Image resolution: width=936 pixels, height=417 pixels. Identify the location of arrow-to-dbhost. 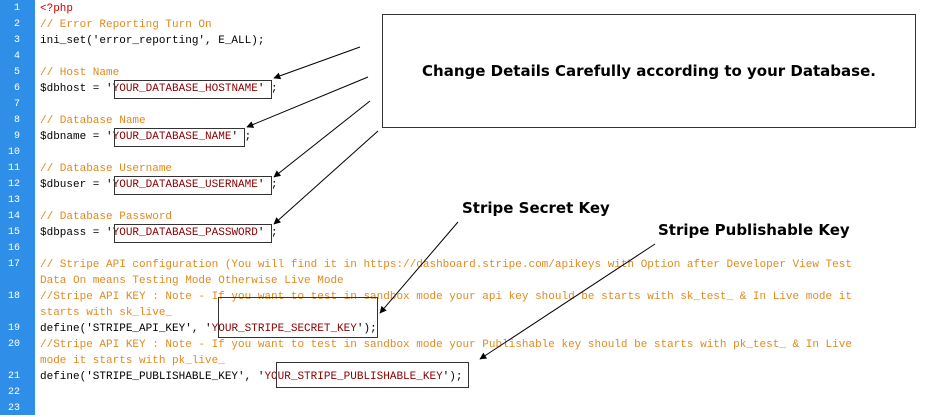
(317, 63).